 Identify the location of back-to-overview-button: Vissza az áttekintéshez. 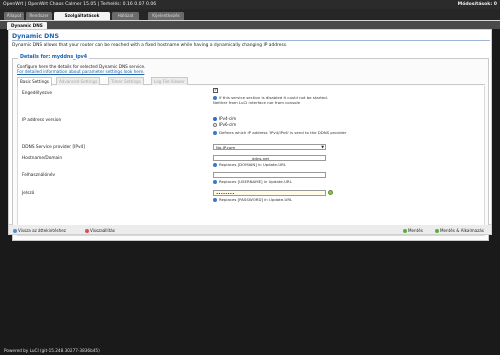
(39, 230).